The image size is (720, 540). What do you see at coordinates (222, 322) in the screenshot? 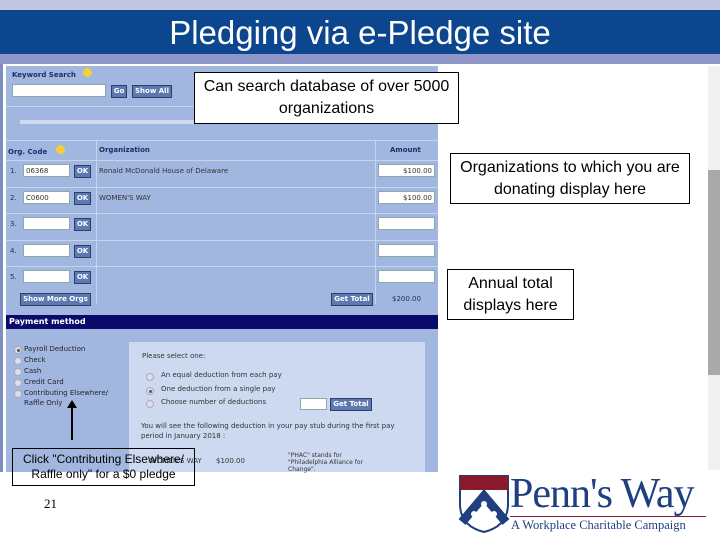
I see `payment-method-header: Payment method` at bounding box center [222, 322].